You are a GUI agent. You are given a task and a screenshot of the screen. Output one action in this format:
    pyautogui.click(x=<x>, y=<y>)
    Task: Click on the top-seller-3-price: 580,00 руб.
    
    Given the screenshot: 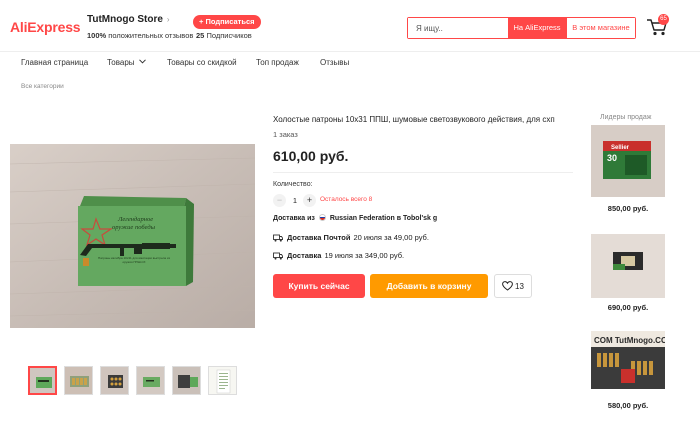 What is the action you would take?
    pyautogui.click(x=628, y=405)
    